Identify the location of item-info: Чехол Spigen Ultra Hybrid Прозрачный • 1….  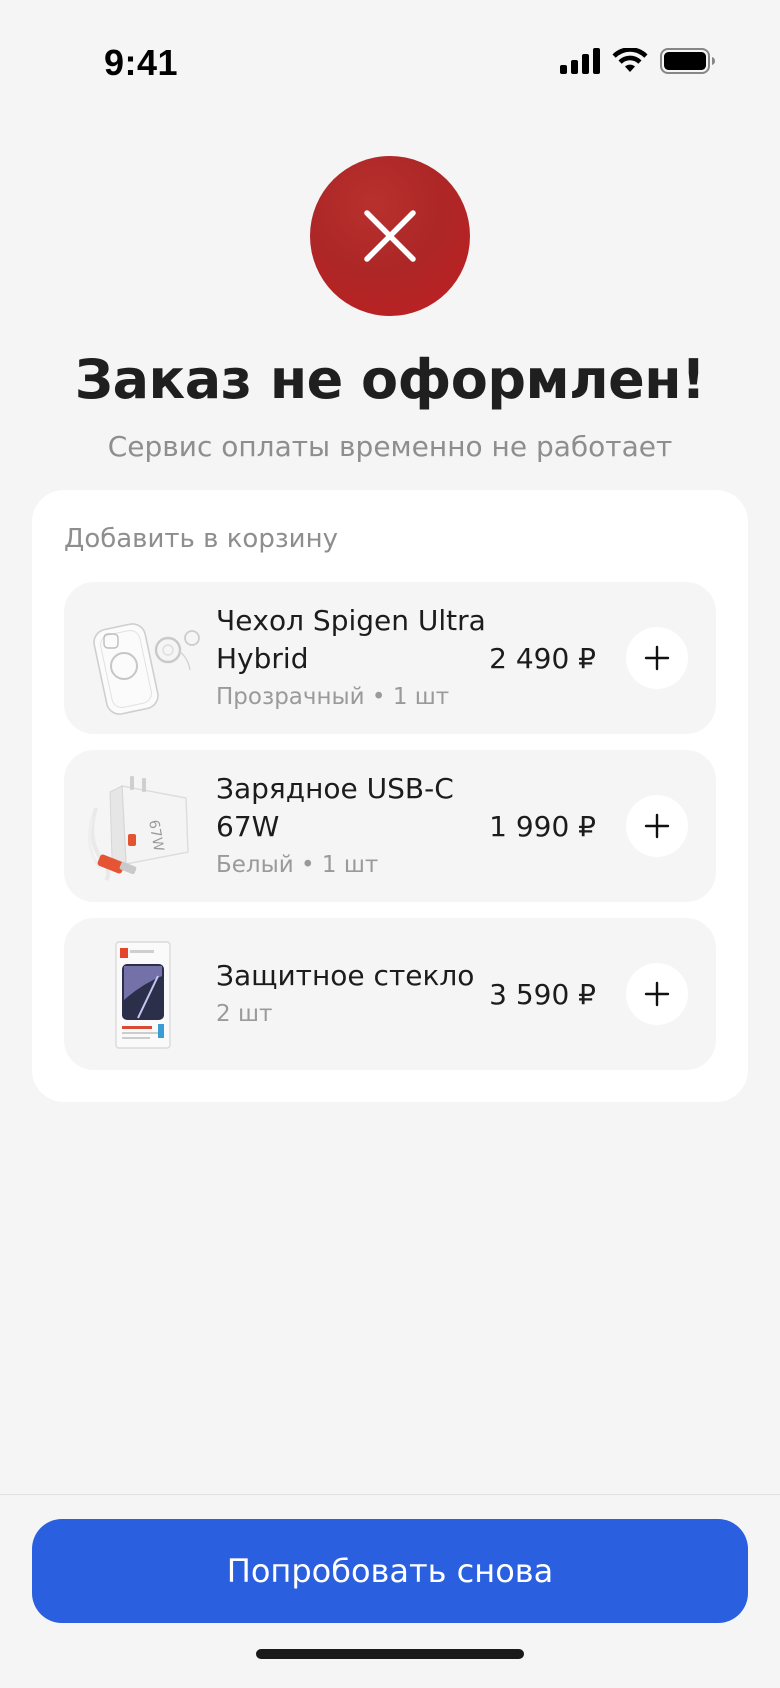
(351, 658).